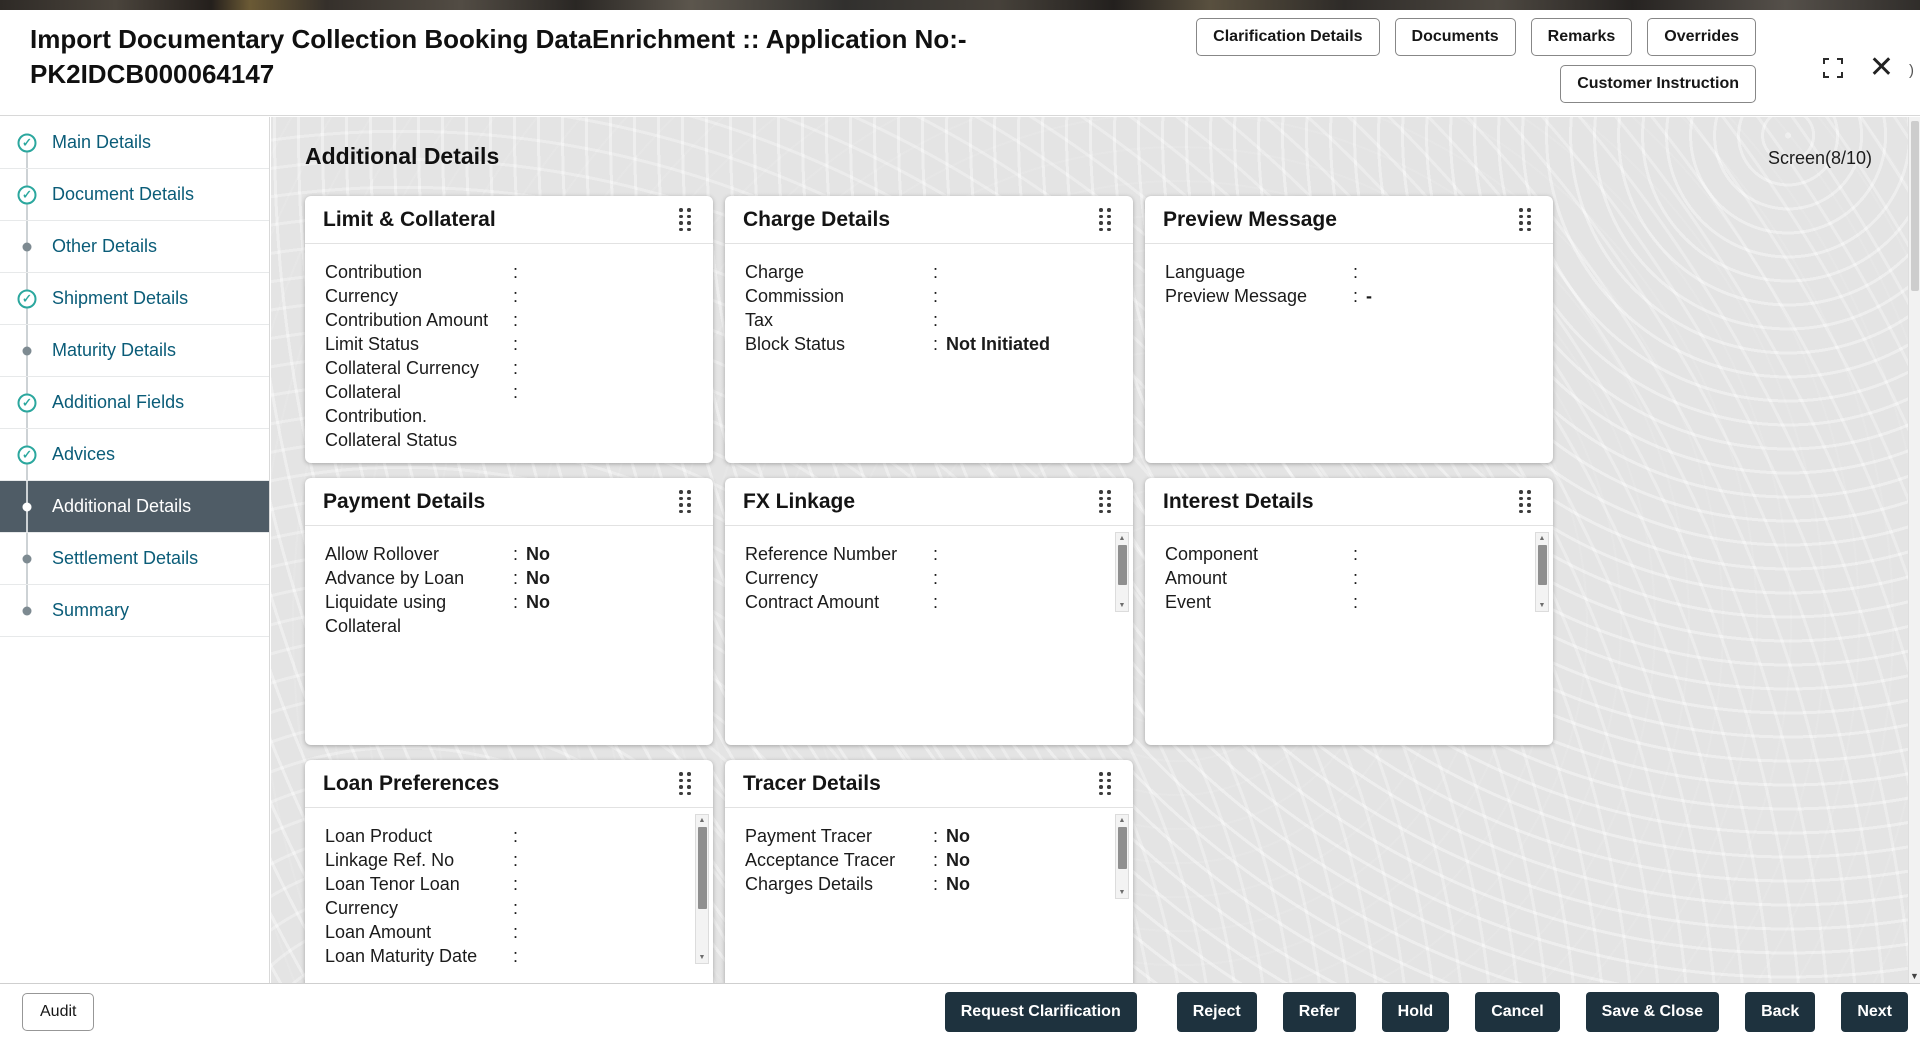  I want to click on refer-button: Refer, so click(1319, 1011).